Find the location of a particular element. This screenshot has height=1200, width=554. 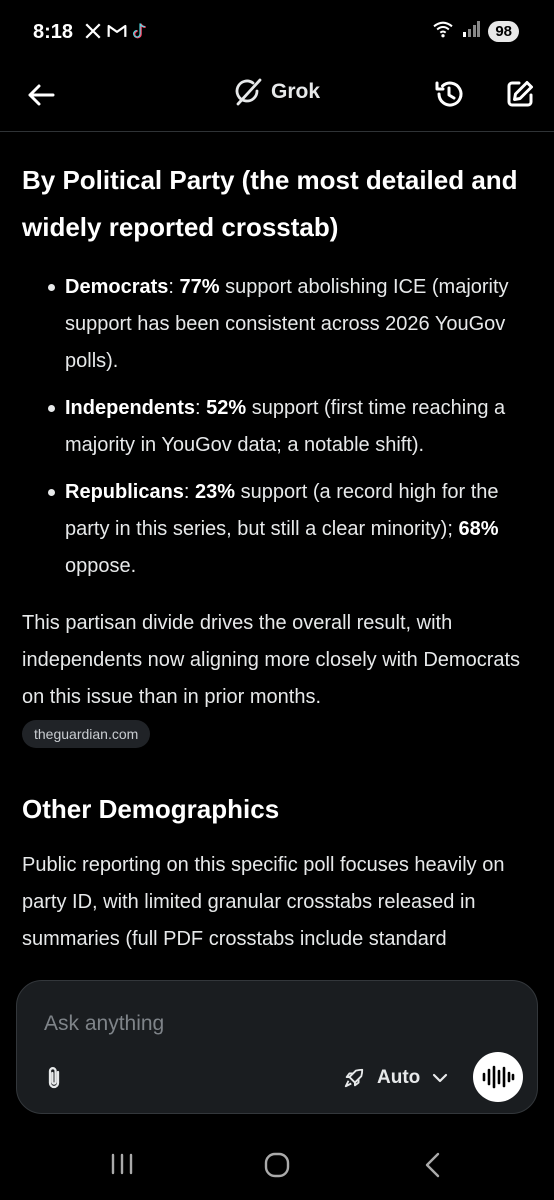

tiktok-icon is located at coordinates (140, 33).